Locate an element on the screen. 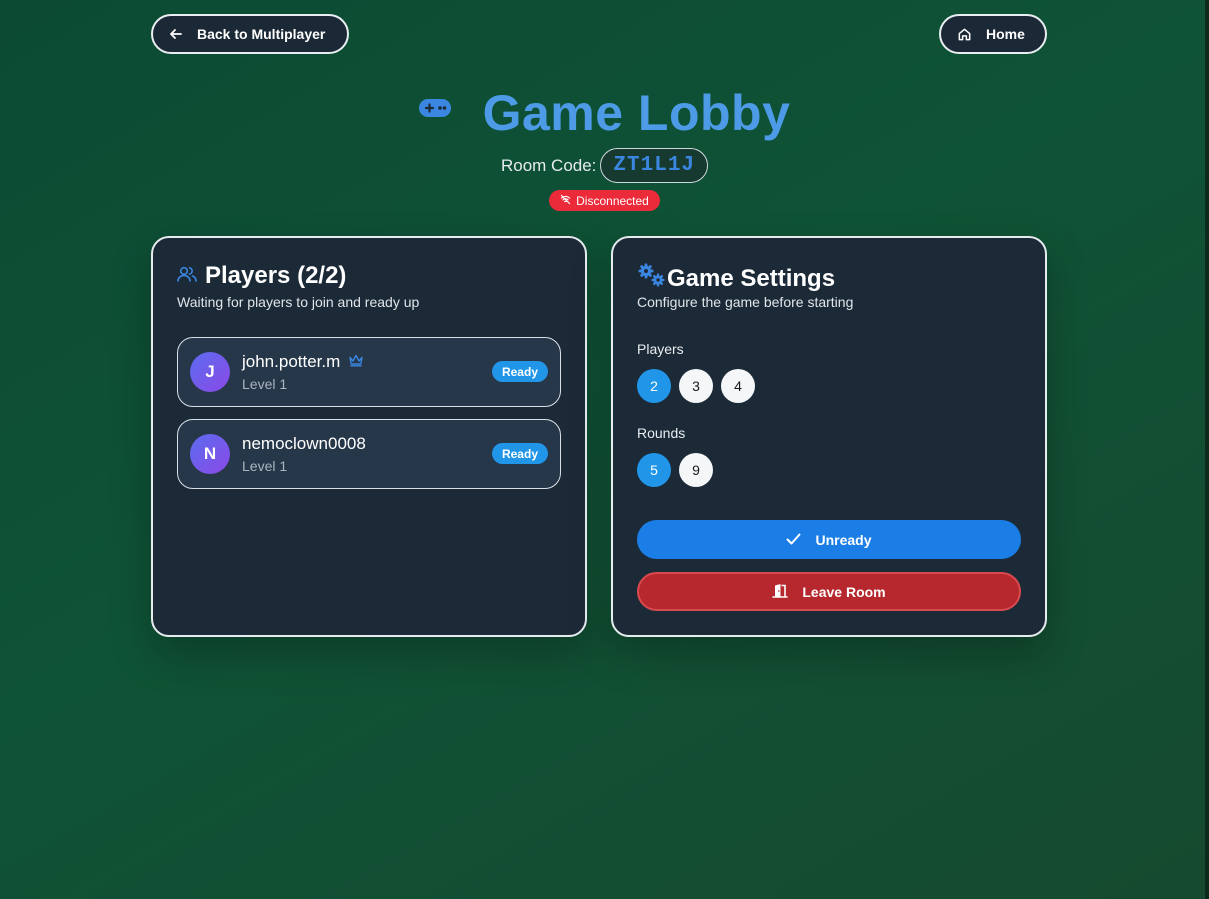 The width and height of the screenshot is (1209, 899). home-button-label: Home is located at coordinates (1005, 34).